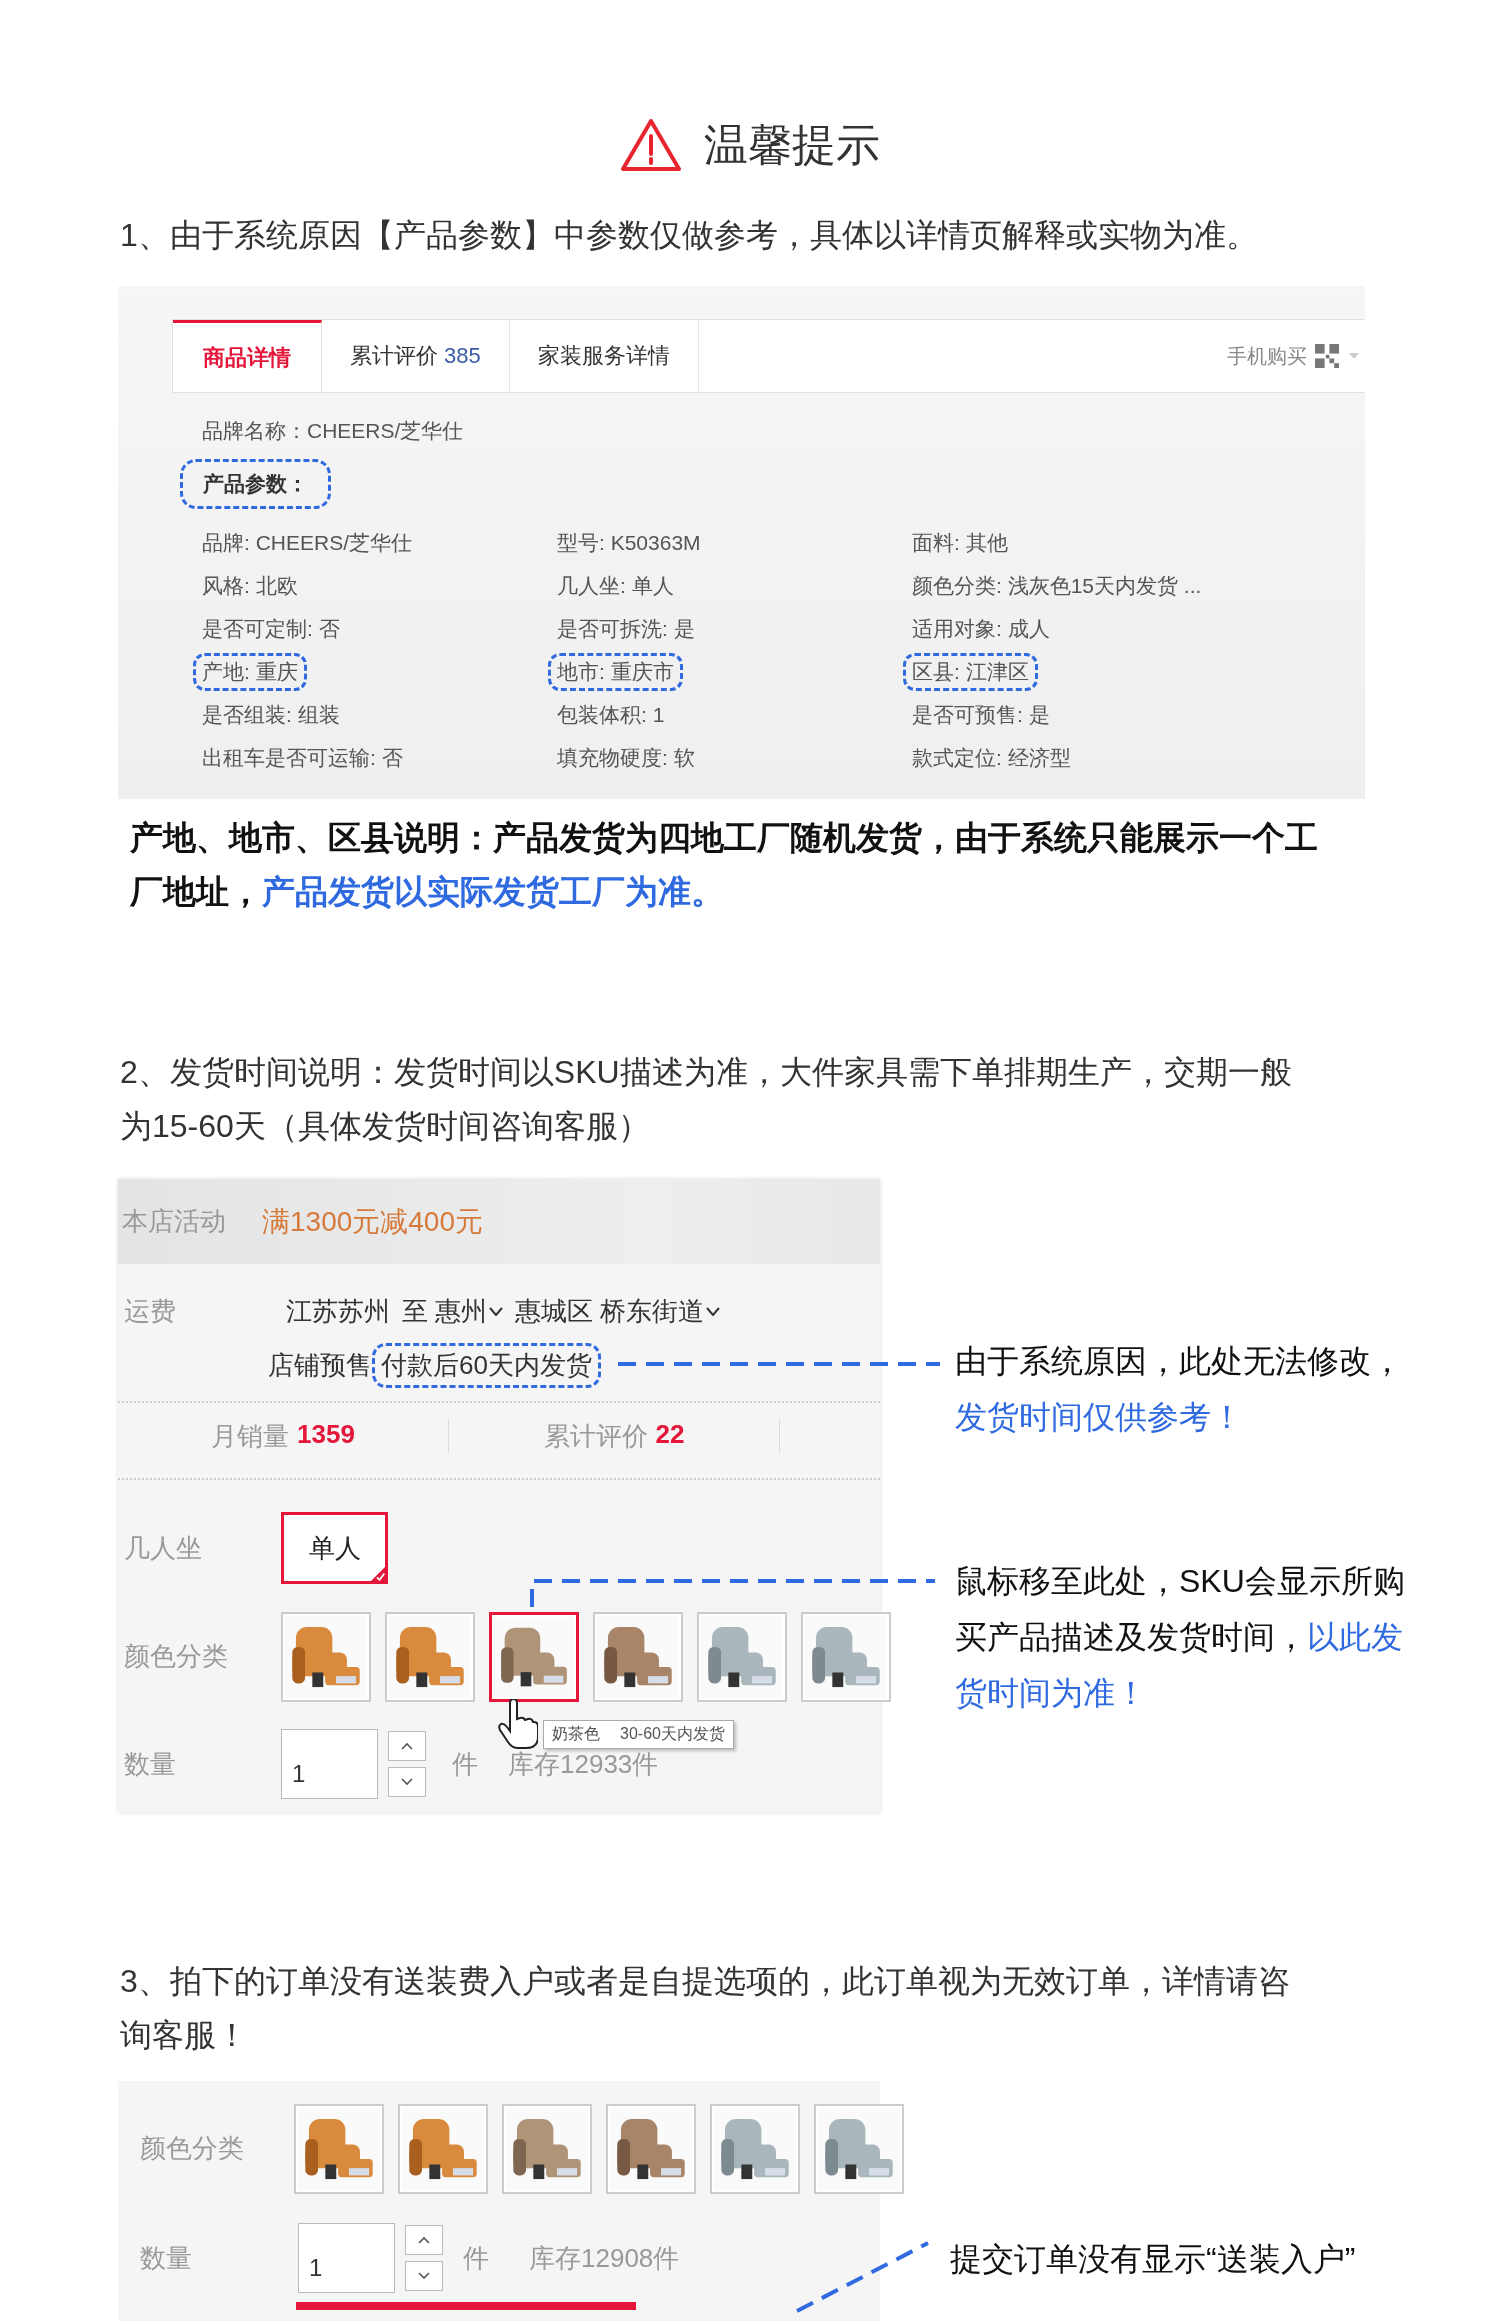  Describe the element at coordinates (706, 1099) in the screenshot. I see `notice-text: 2、发货时间说明：发货时间以SKU描述为准，大件家具需下单排期生产，交期一般为15-60天（具体发货时间咨询客服）` at that location.